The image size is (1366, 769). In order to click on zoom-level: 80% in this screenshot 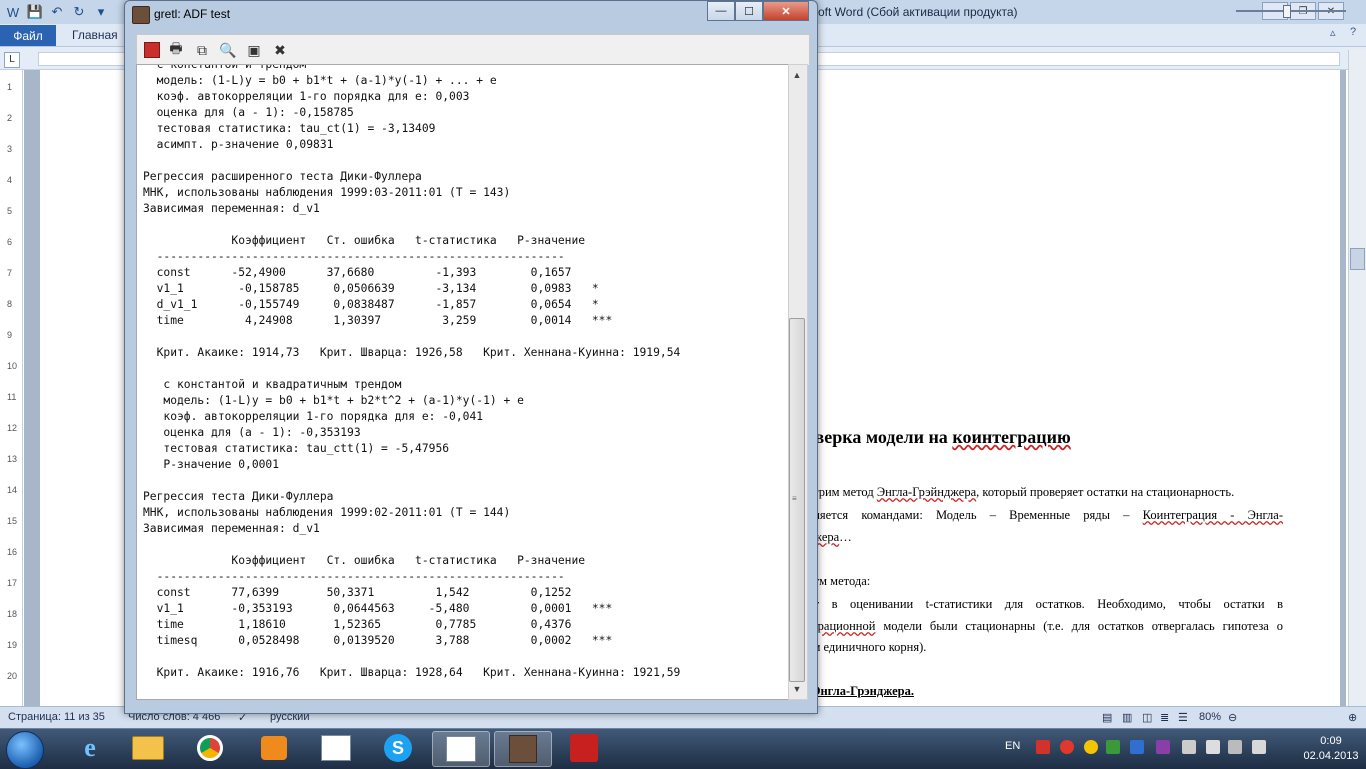, I will do `click(1210, 717)`.